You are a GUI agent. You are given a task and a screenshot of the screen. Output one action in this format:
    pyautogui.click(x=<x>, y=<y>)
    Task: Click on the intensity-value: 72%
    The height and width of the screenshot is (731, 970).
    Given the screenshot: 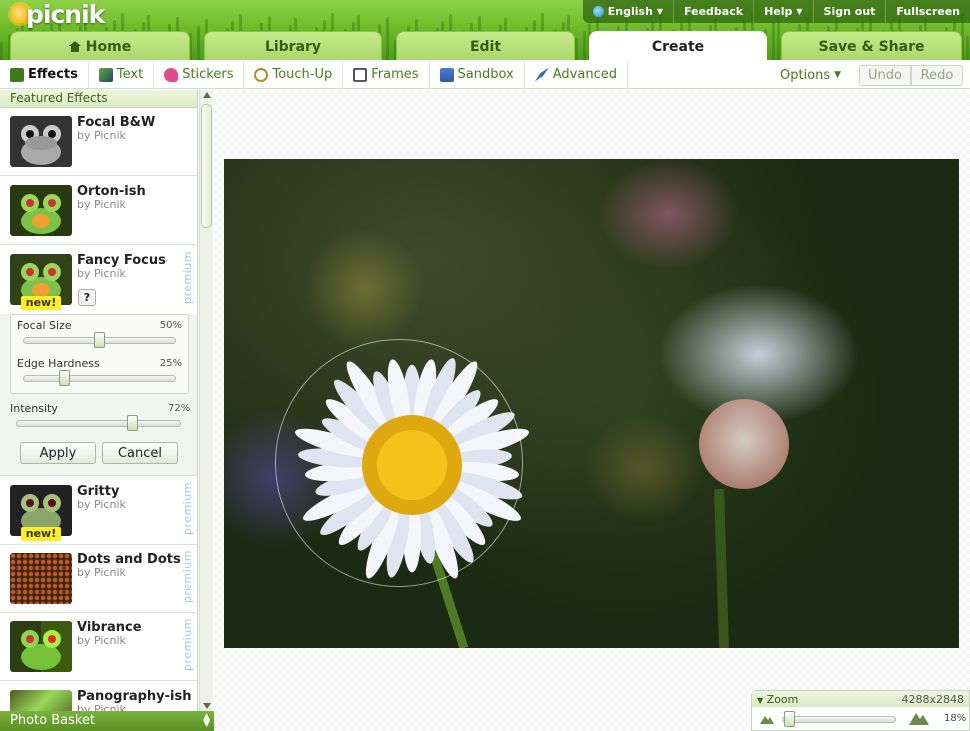 What is the action you would take?
    pyautogui.click(x=179, y=408)
    